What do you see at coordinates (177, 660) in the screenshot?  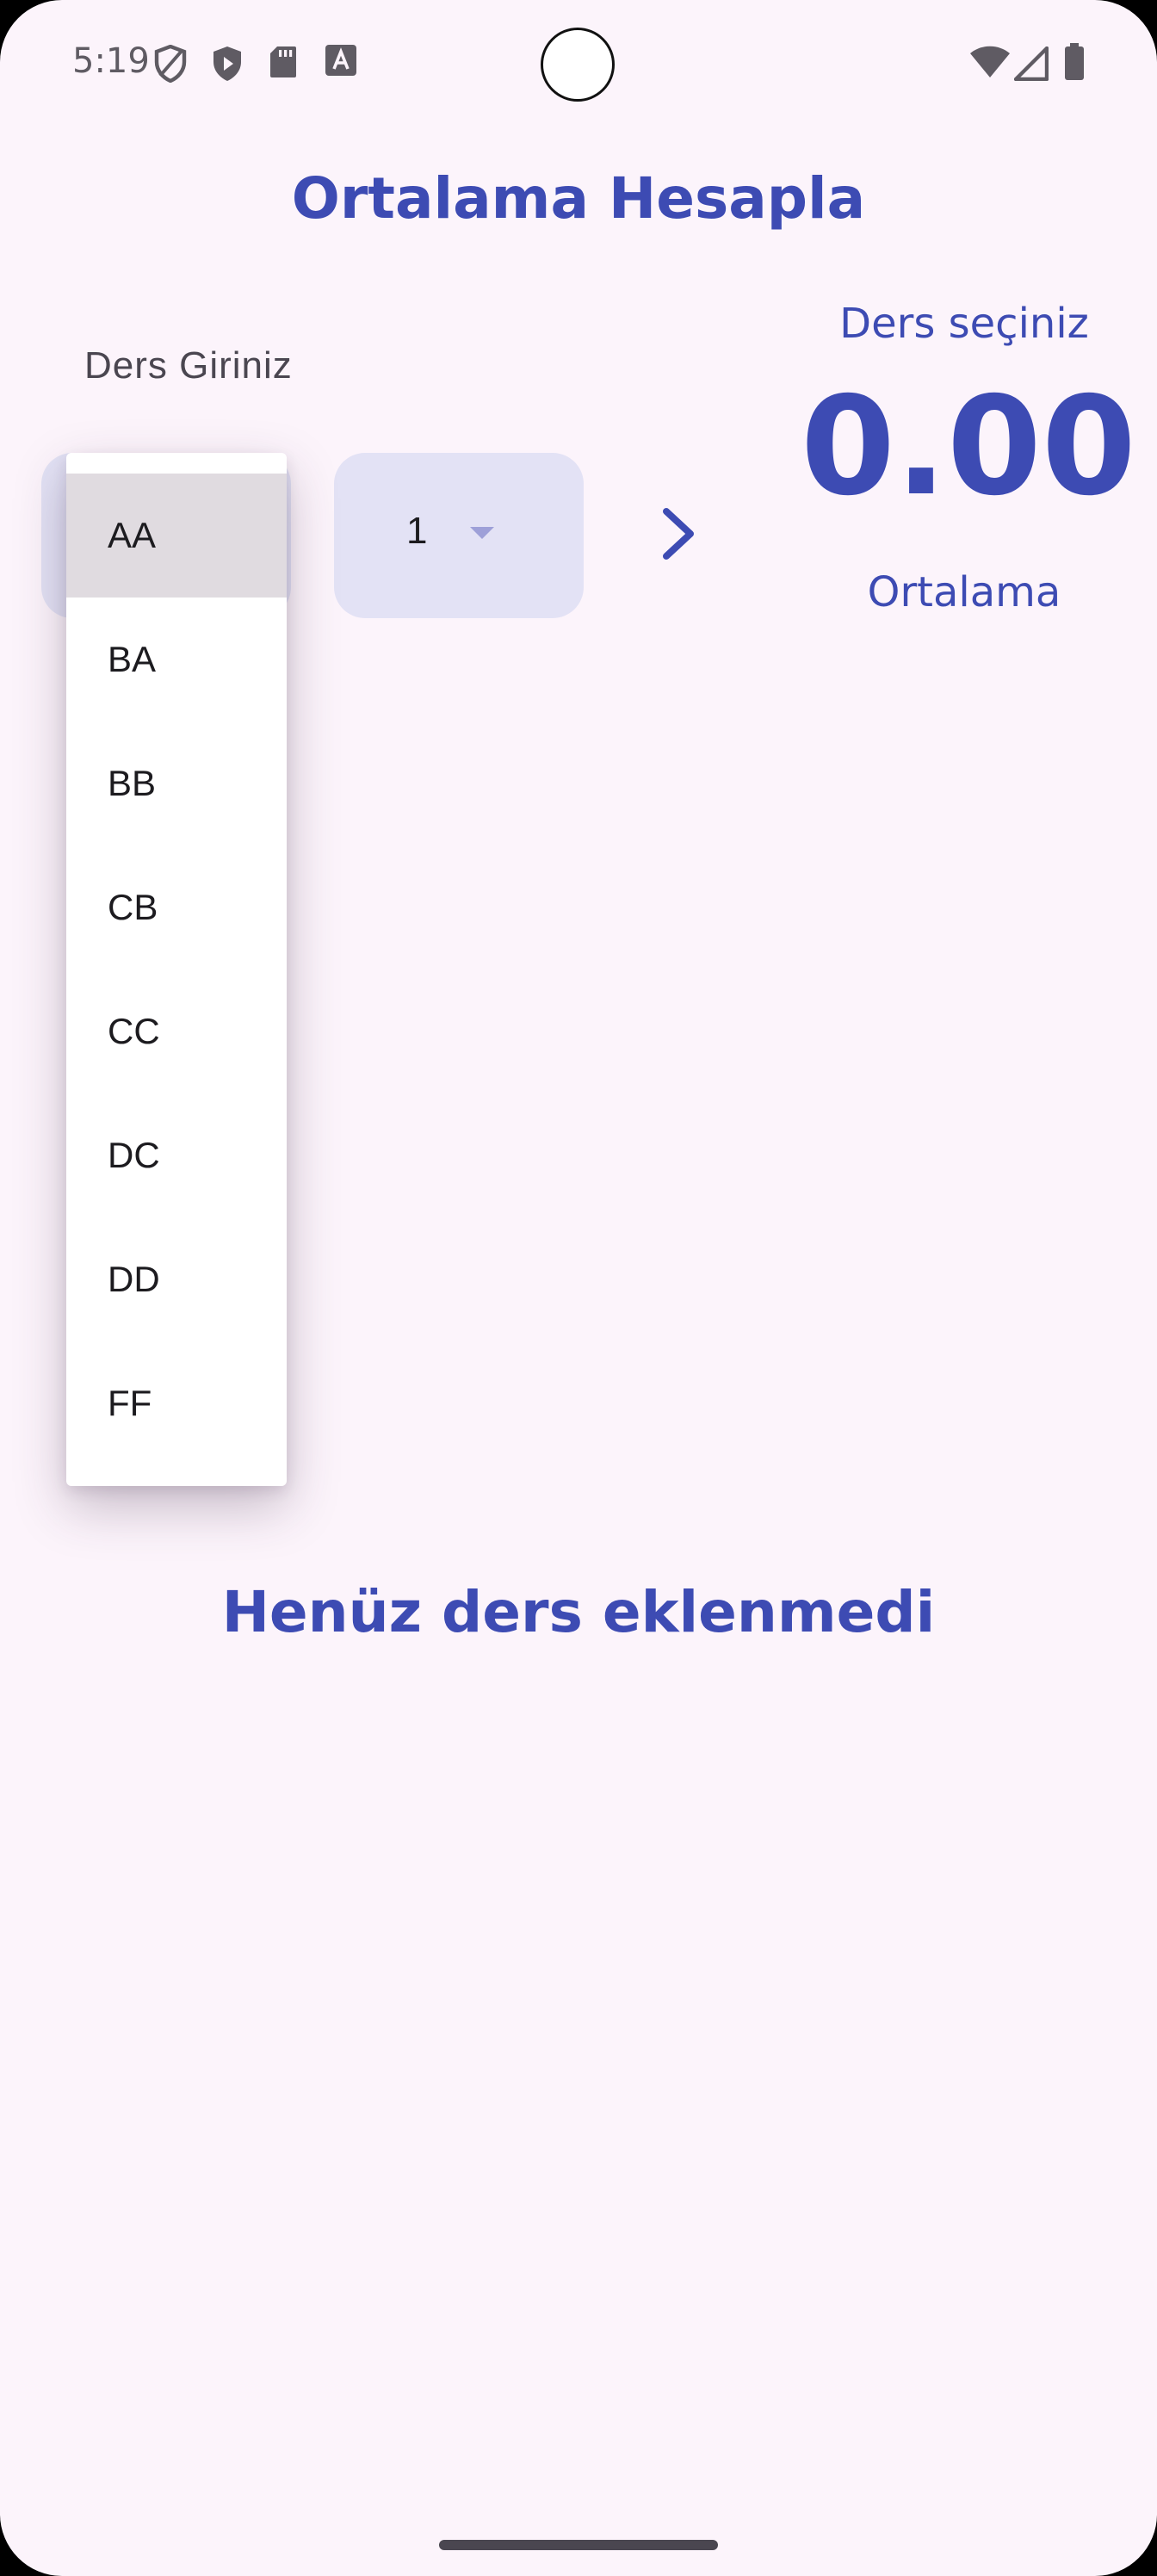 I see `grade-option-ba: BA` at bounding box center [177, 660].